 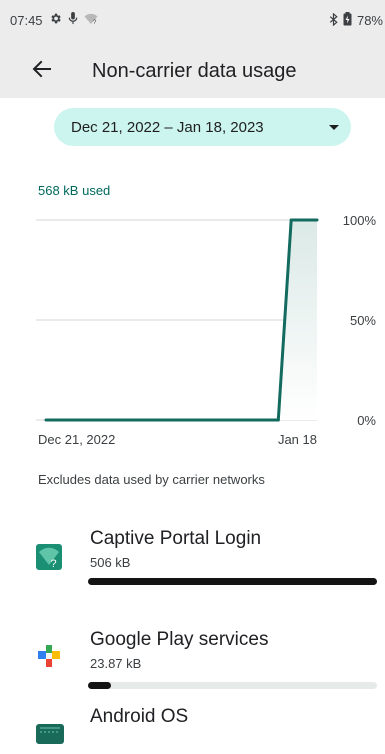 What do you see at coordinates (73, 20) in the screenshot?
I see `mic-icon` at bounding box center [73, 20].